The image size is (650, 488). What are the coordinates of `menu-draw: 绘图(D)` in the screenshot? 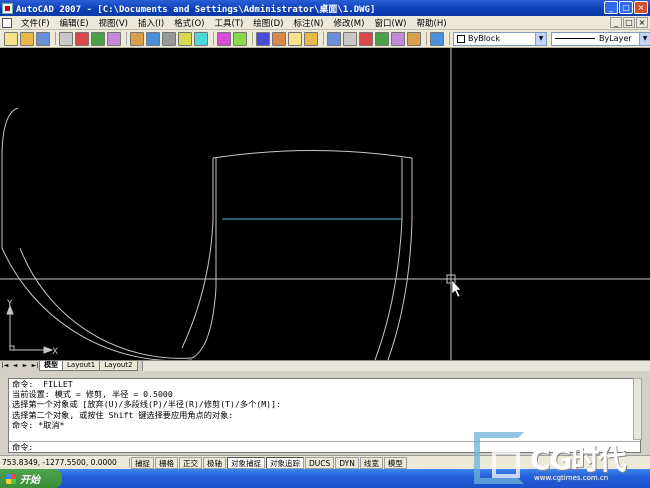 It's located at (268, 23).